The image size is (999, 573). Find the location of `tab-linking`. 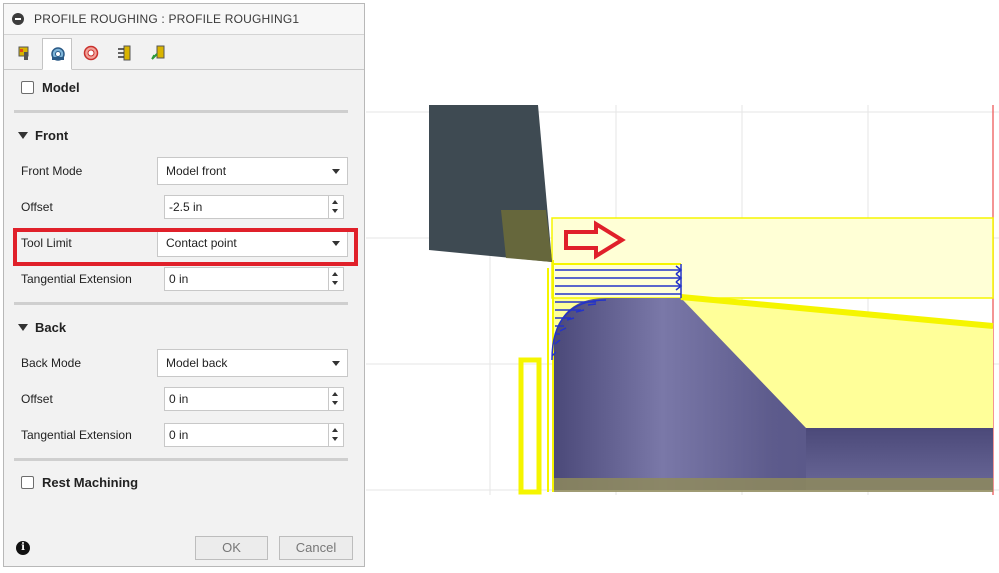

tab-linking is located at coordinates (159, 53).